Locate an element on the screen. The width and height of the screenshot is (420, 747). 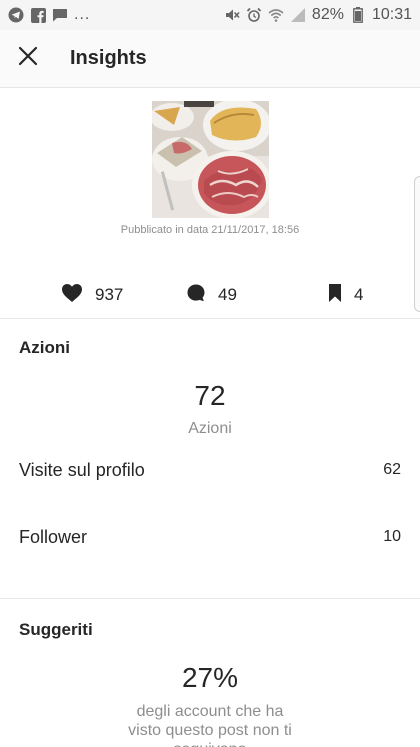
message-icon is located at coordinates (60, 15).